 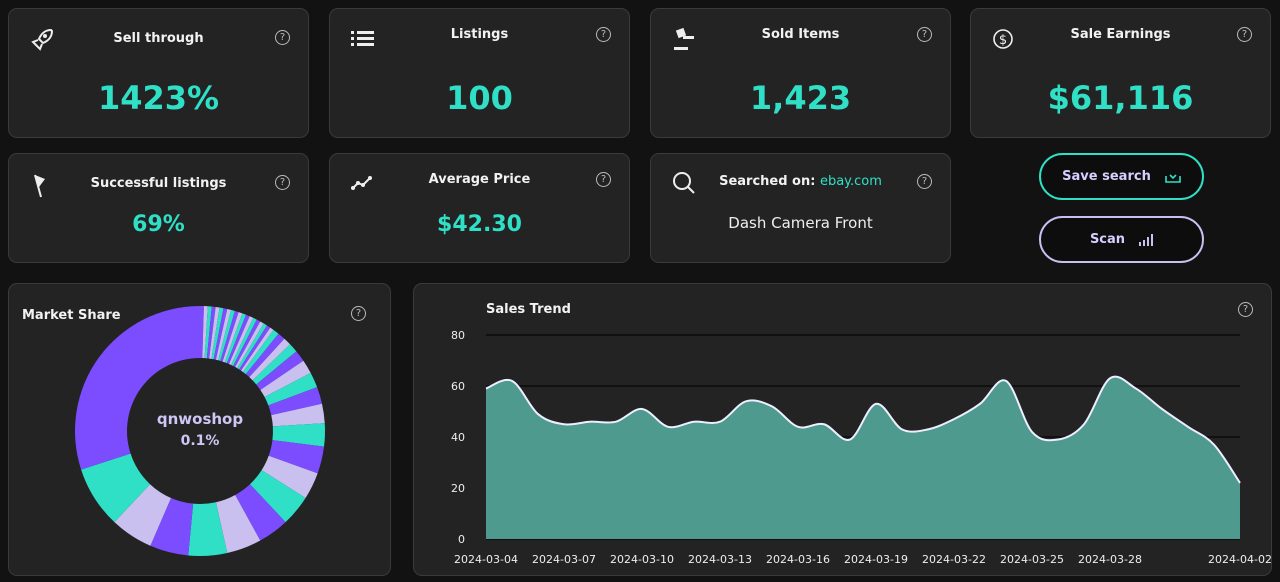 What do you see at coordinates (800, 34) in the screenshot?
I see `card-title: Sold Items` at bounding box center [800, 34].